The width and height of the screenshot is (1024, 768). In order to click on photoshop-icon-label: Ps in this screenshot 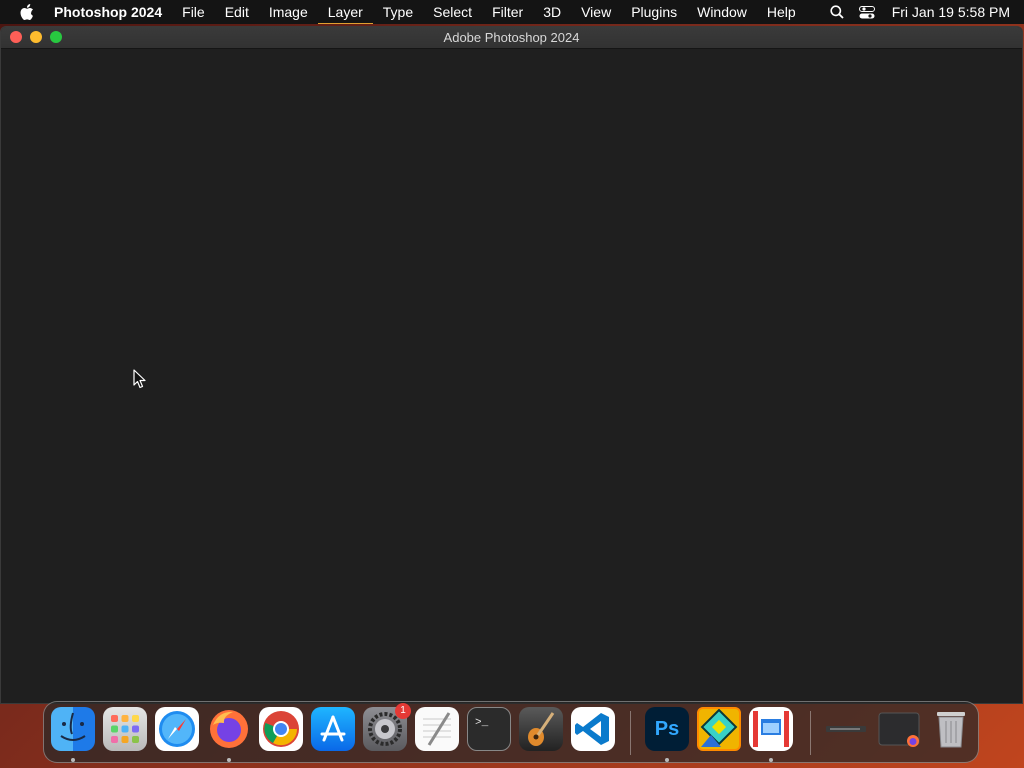, I will do `click(667, 728)`.